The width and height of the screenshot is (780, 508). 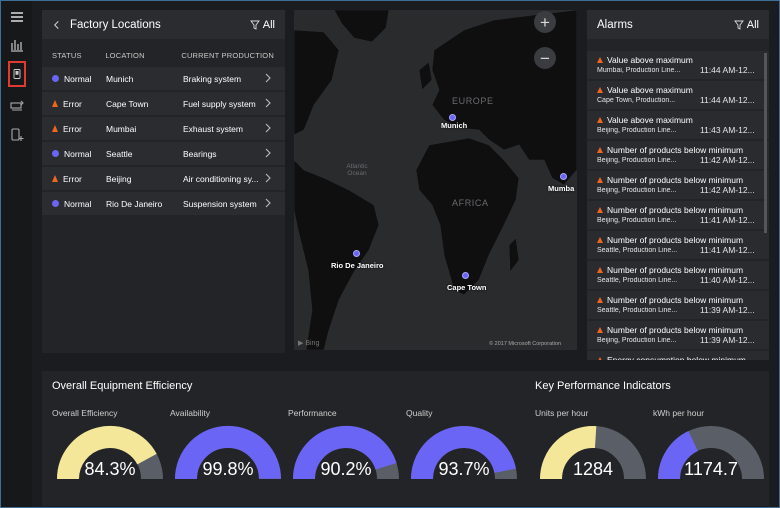 I want to click on menu-icon, so click(x=17, y=17).